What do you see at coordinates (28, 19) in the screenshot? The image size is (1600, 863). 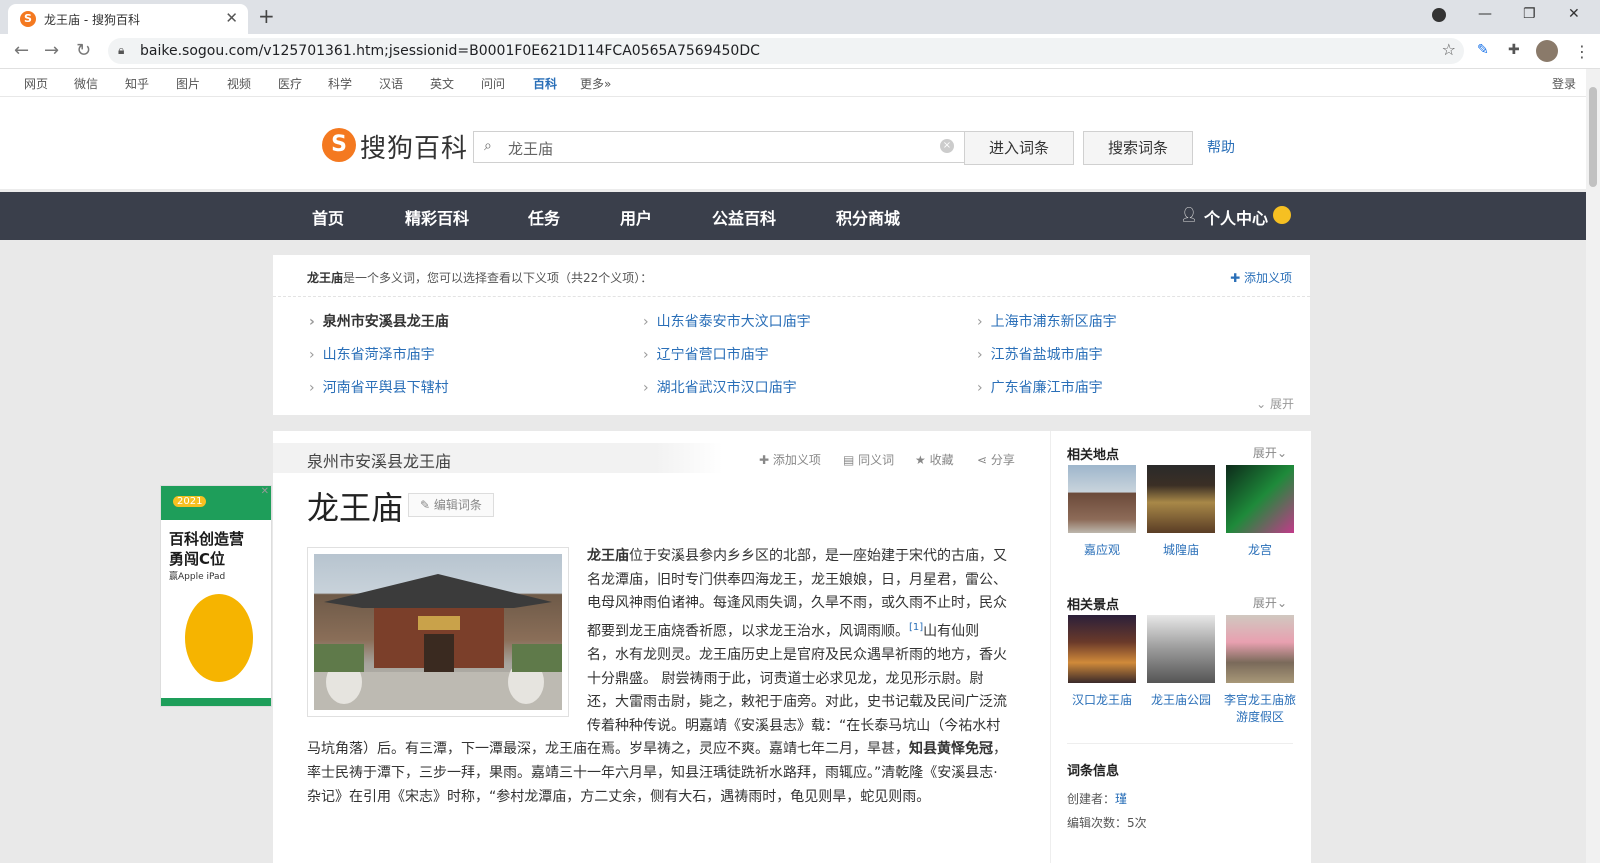 I see `sogou-favicon-icon: S` at bounding box center [28, 19].